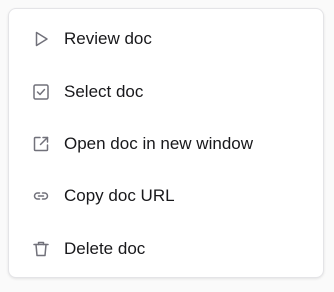 Image resolution: width=334 pixels, height=292 pixels. I want to click on play-icon, so click(41, 39).